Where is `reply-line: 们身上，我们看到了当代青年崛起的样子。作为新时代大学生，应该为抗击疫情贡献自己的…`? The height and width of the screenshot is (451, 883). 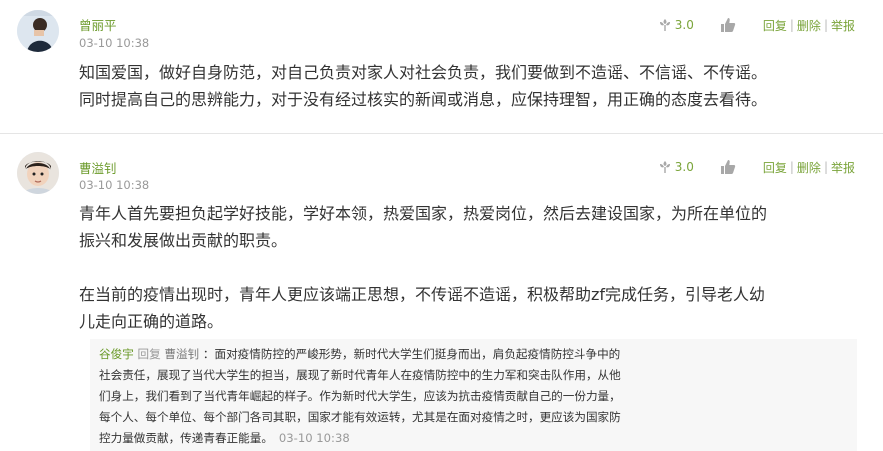 reply-line: 们身上，我们看到了当代青年崛起的样子。作为新时代大学生，应该为抗击疫情贡献自己的… is located at coordinates (360, 396).